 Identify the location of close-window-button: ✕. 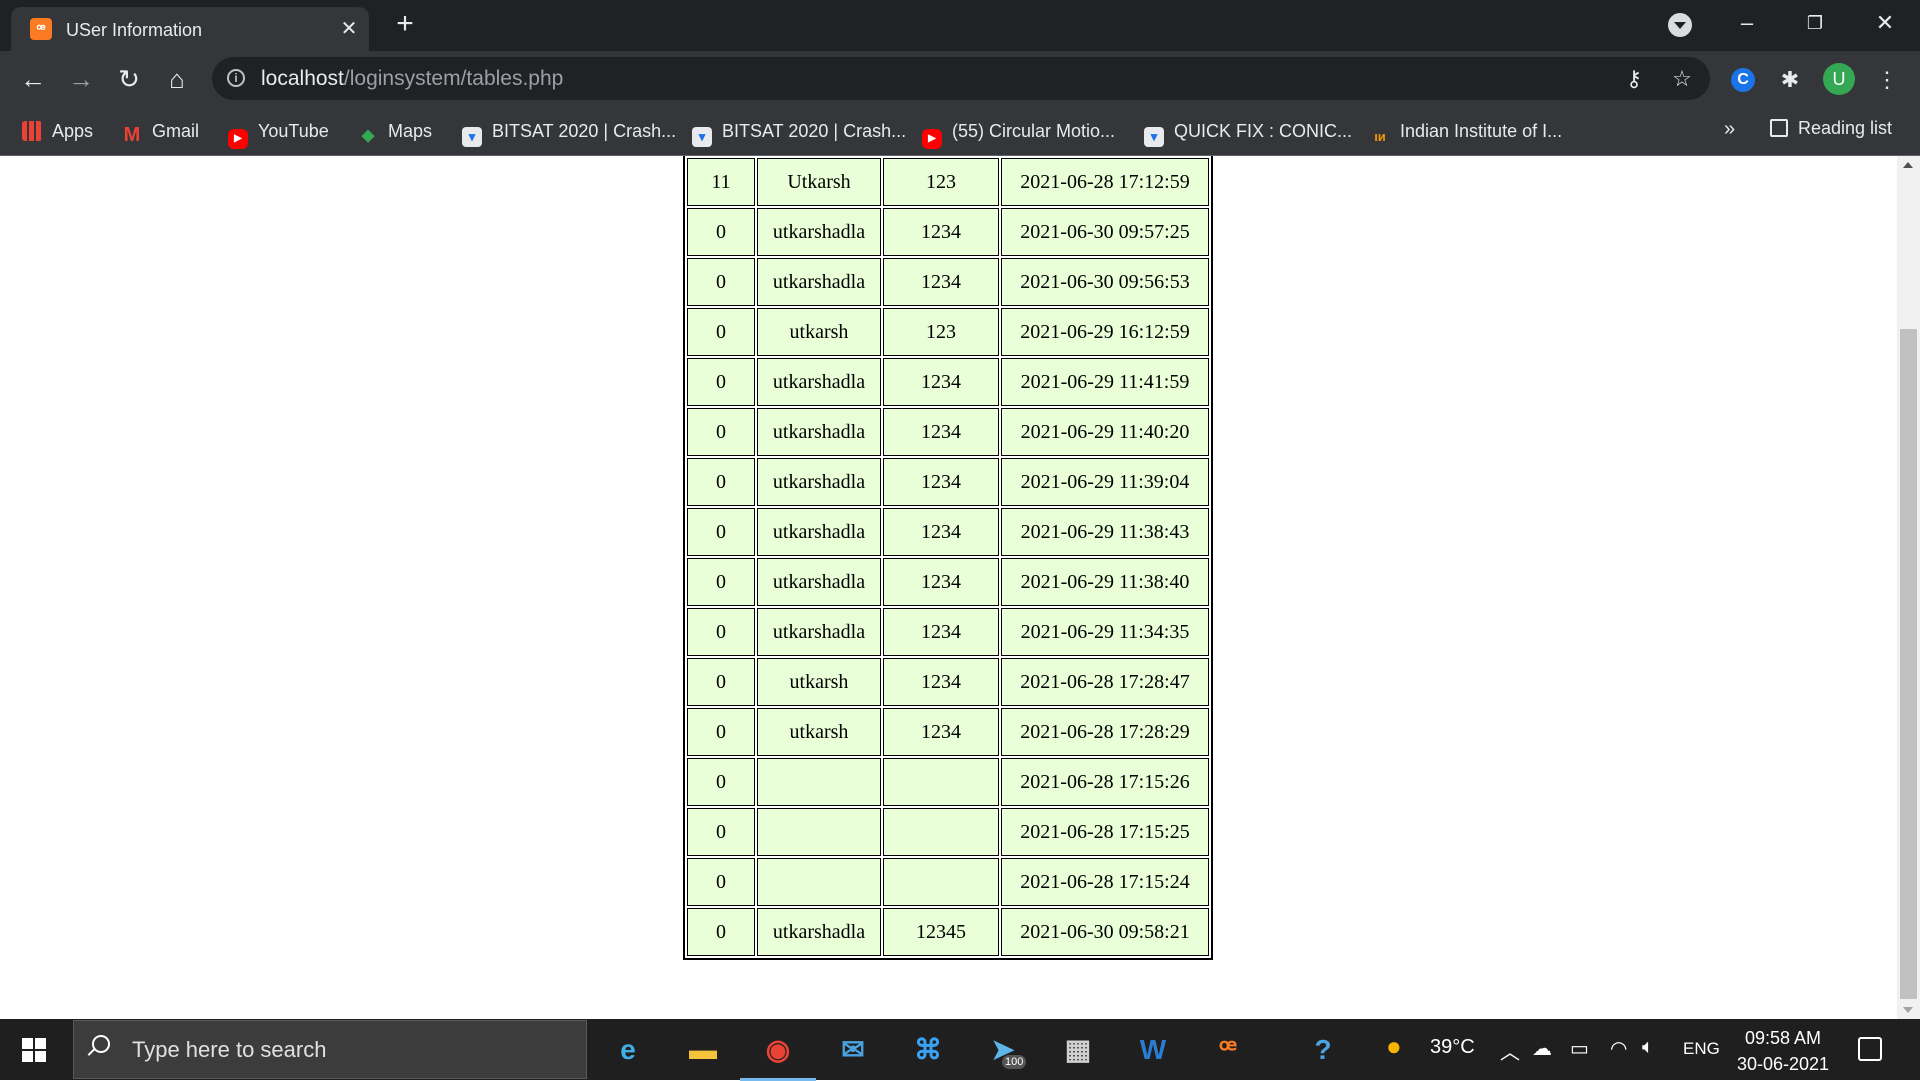
(1885, 23).